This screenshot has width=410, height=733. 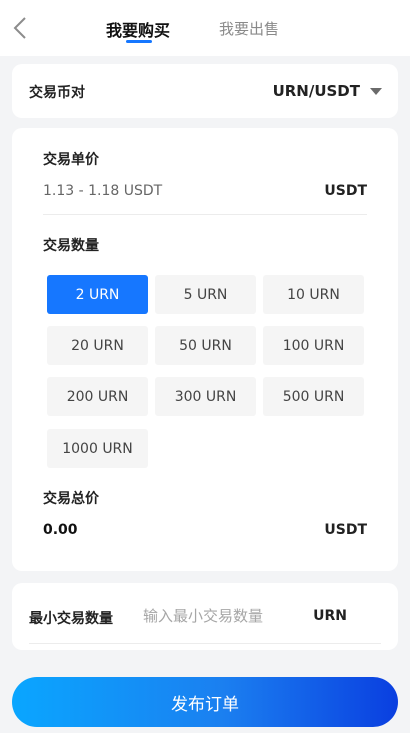 I want to click on quantity-option-300: 300 URN, so click(x=205, y=396).